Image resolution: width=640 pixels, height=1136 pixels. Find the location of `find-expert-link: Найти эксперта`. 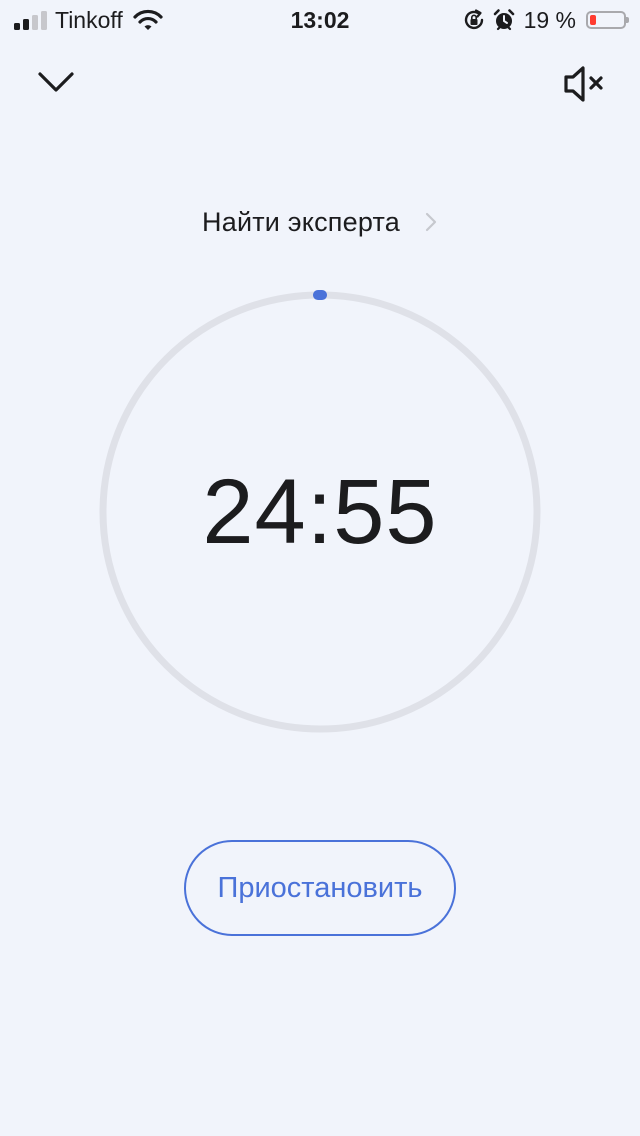

find-expert-link: Найти эксперта is located at coordinates (320, 222).